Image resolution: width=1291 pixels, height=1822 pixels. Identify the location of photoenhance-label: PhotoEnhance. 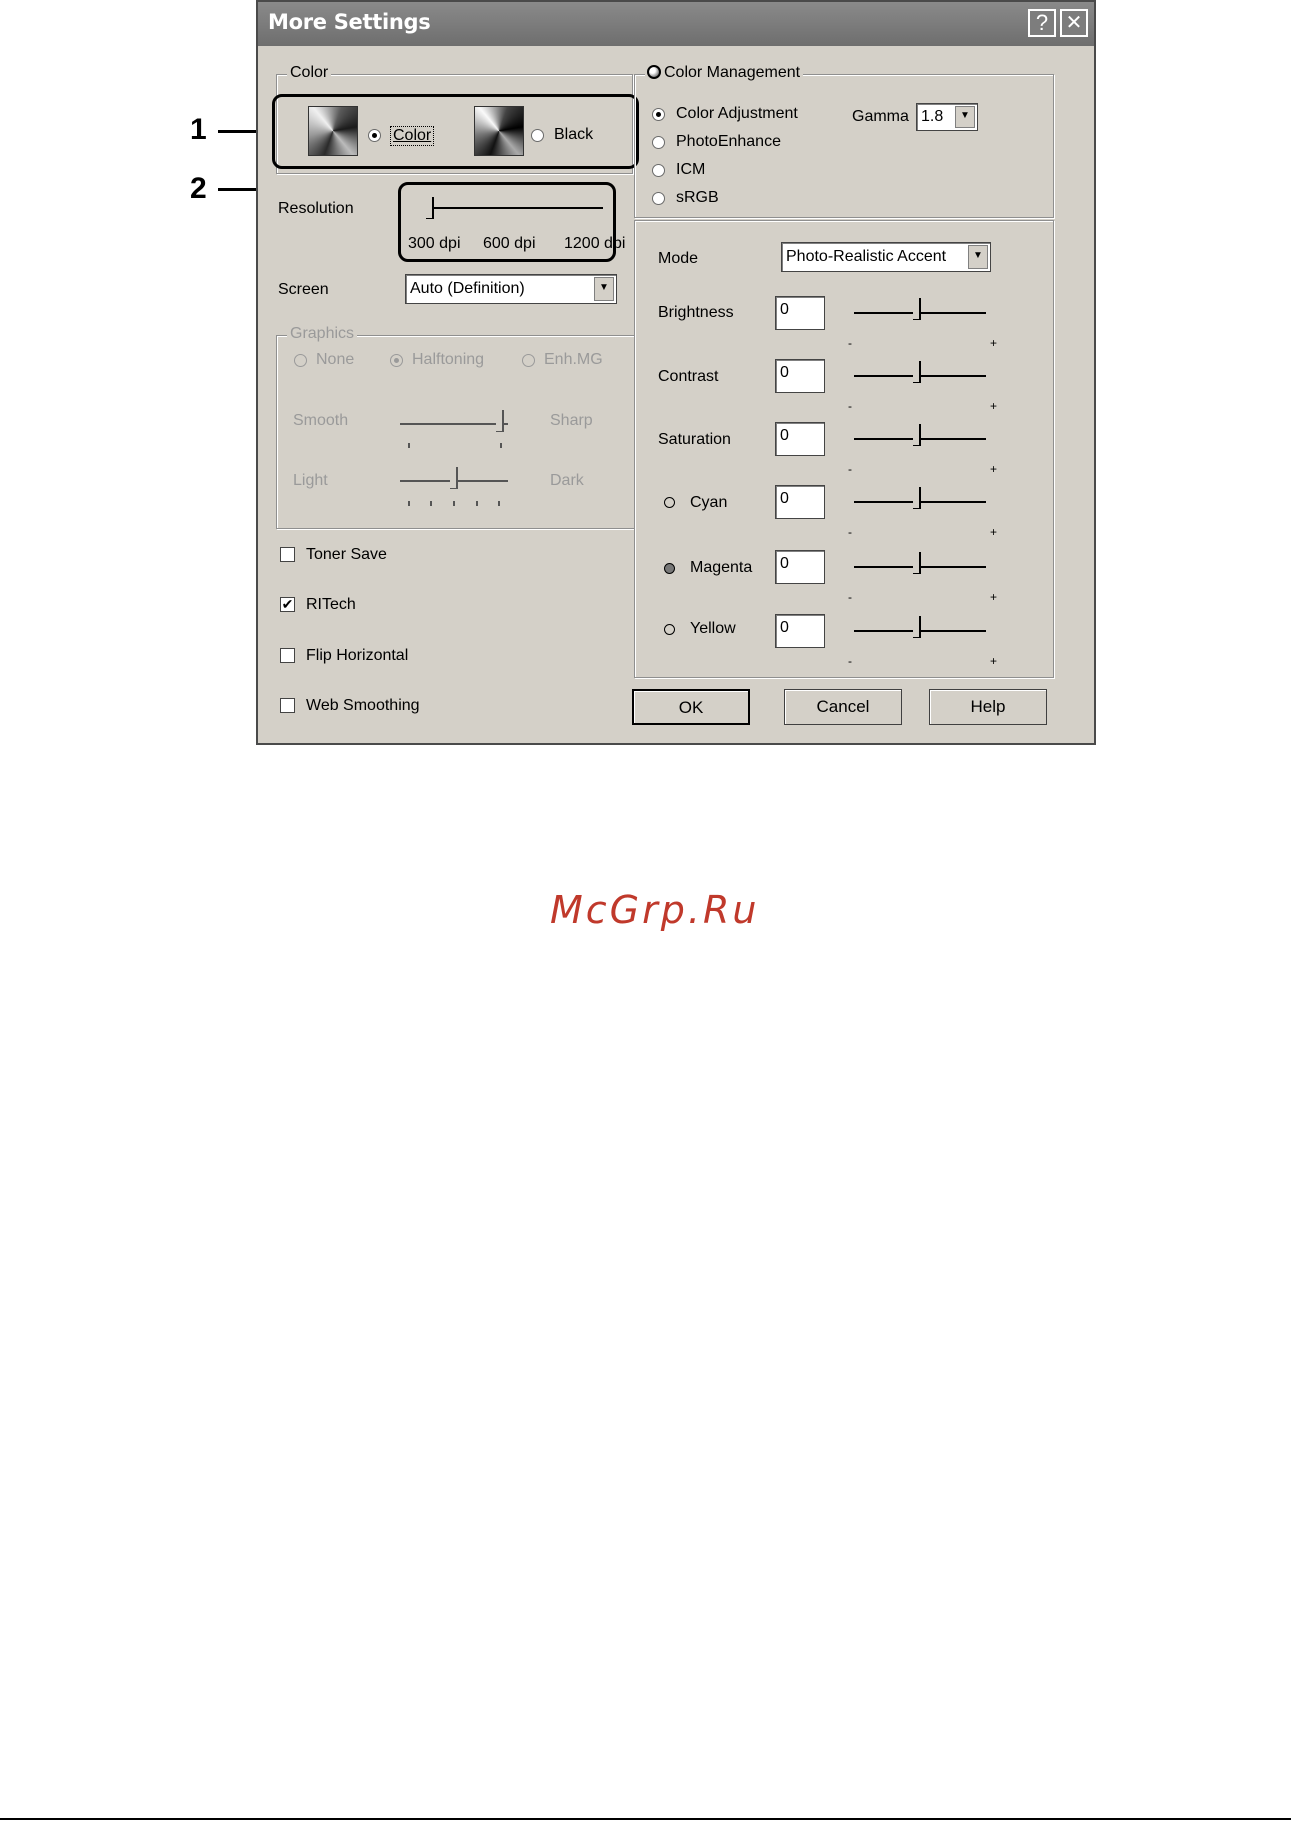
(728, 142).